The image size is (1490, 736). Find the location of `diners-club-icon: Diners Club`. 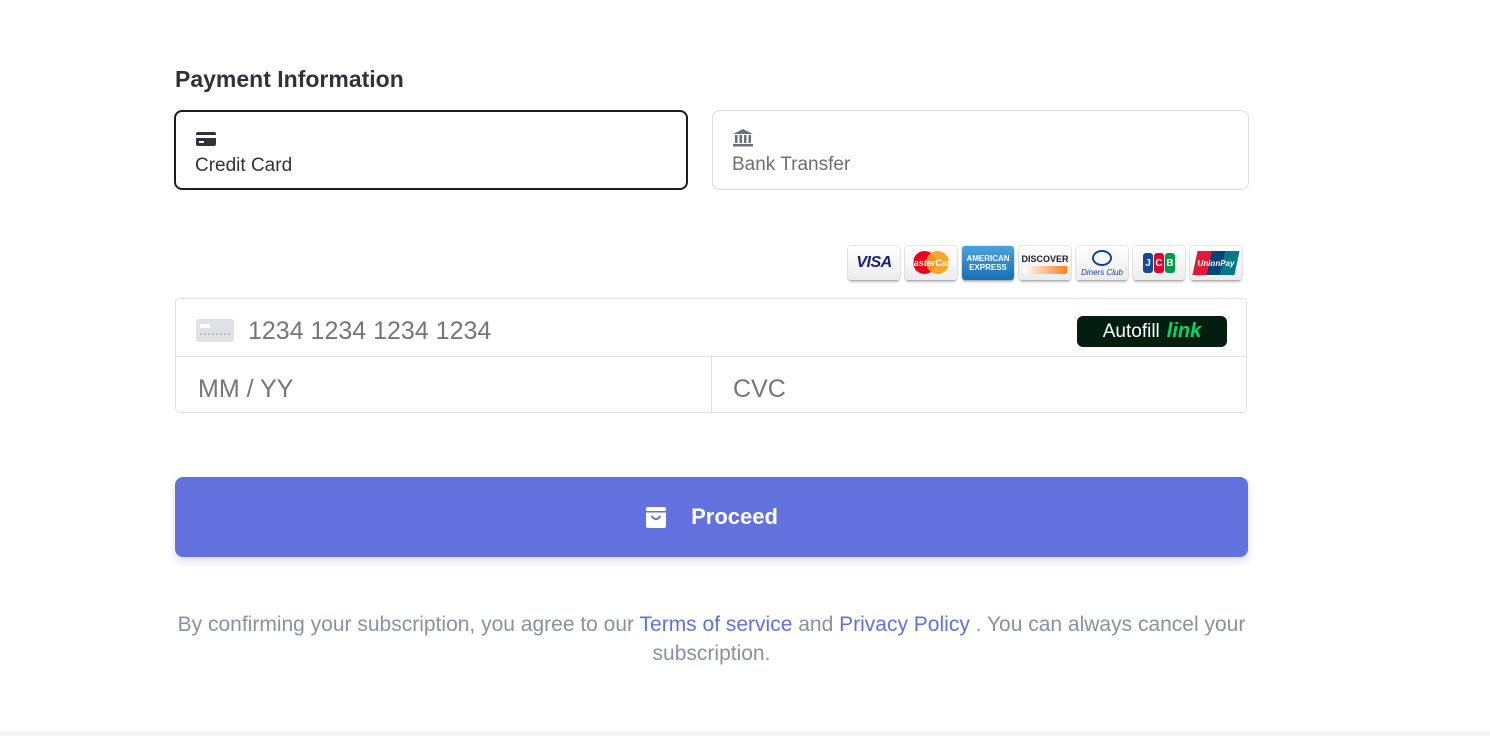

diners-club-icon: Diners Club is located at coordinates (1102, 263).